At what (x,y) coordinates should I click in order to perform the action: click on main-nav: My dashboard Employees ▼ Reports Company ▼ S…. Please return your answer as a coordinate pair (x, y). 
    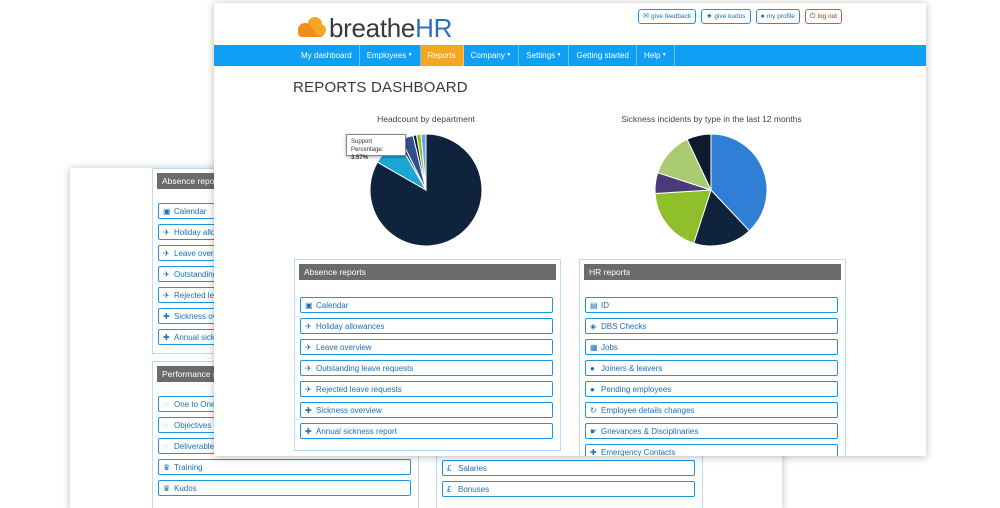
    Looking at the image, I should click on (570, 55).